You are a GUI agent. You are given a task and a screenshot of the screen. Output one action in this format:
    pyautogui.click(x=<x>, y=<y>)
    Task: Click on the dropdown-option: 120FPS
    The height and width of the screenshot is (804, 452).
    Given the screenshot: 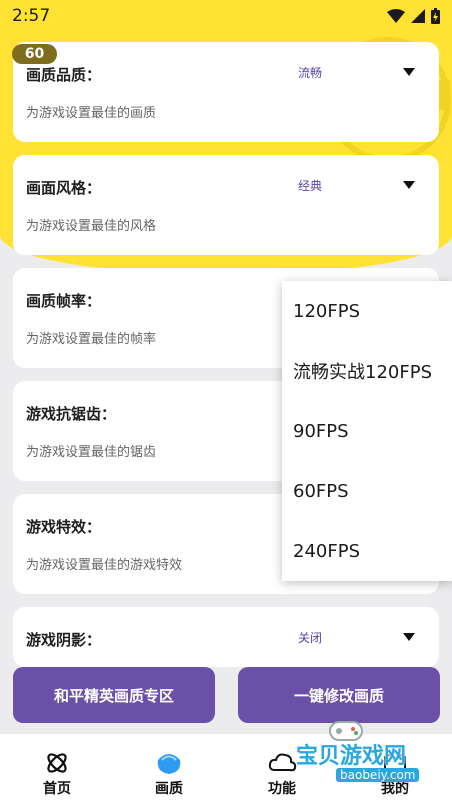 What is the action you would take?
    pyautogui.click(x=367, y=311)
    